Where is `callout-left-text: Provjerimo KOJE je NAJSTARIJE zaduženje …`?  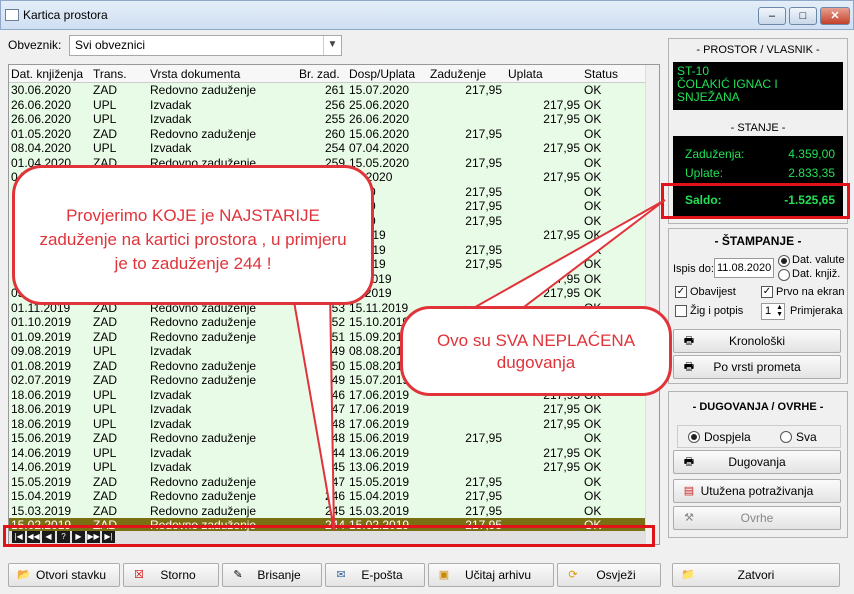 callout-left-text: Provjerimo KOJE je NAJSTARIJE zaduženje … is located at coordinates (193, 239).